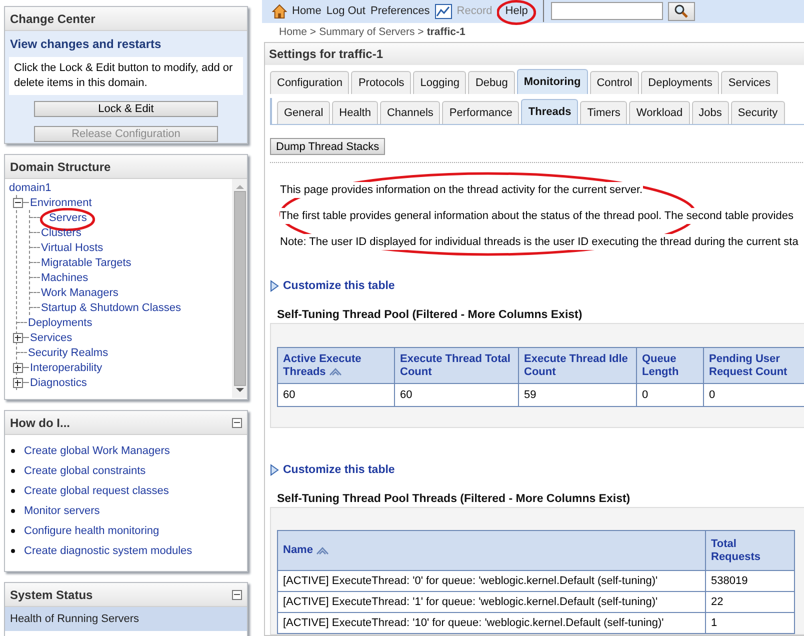 Image resolution: width=804 pixels, height=636 pixels. I want to click on toolbar-link: Home, so click(307, 11).